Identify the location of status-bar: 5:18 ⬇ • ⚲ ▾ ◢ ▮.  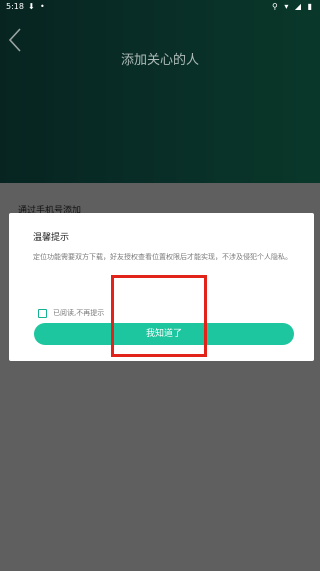
(160, 6).